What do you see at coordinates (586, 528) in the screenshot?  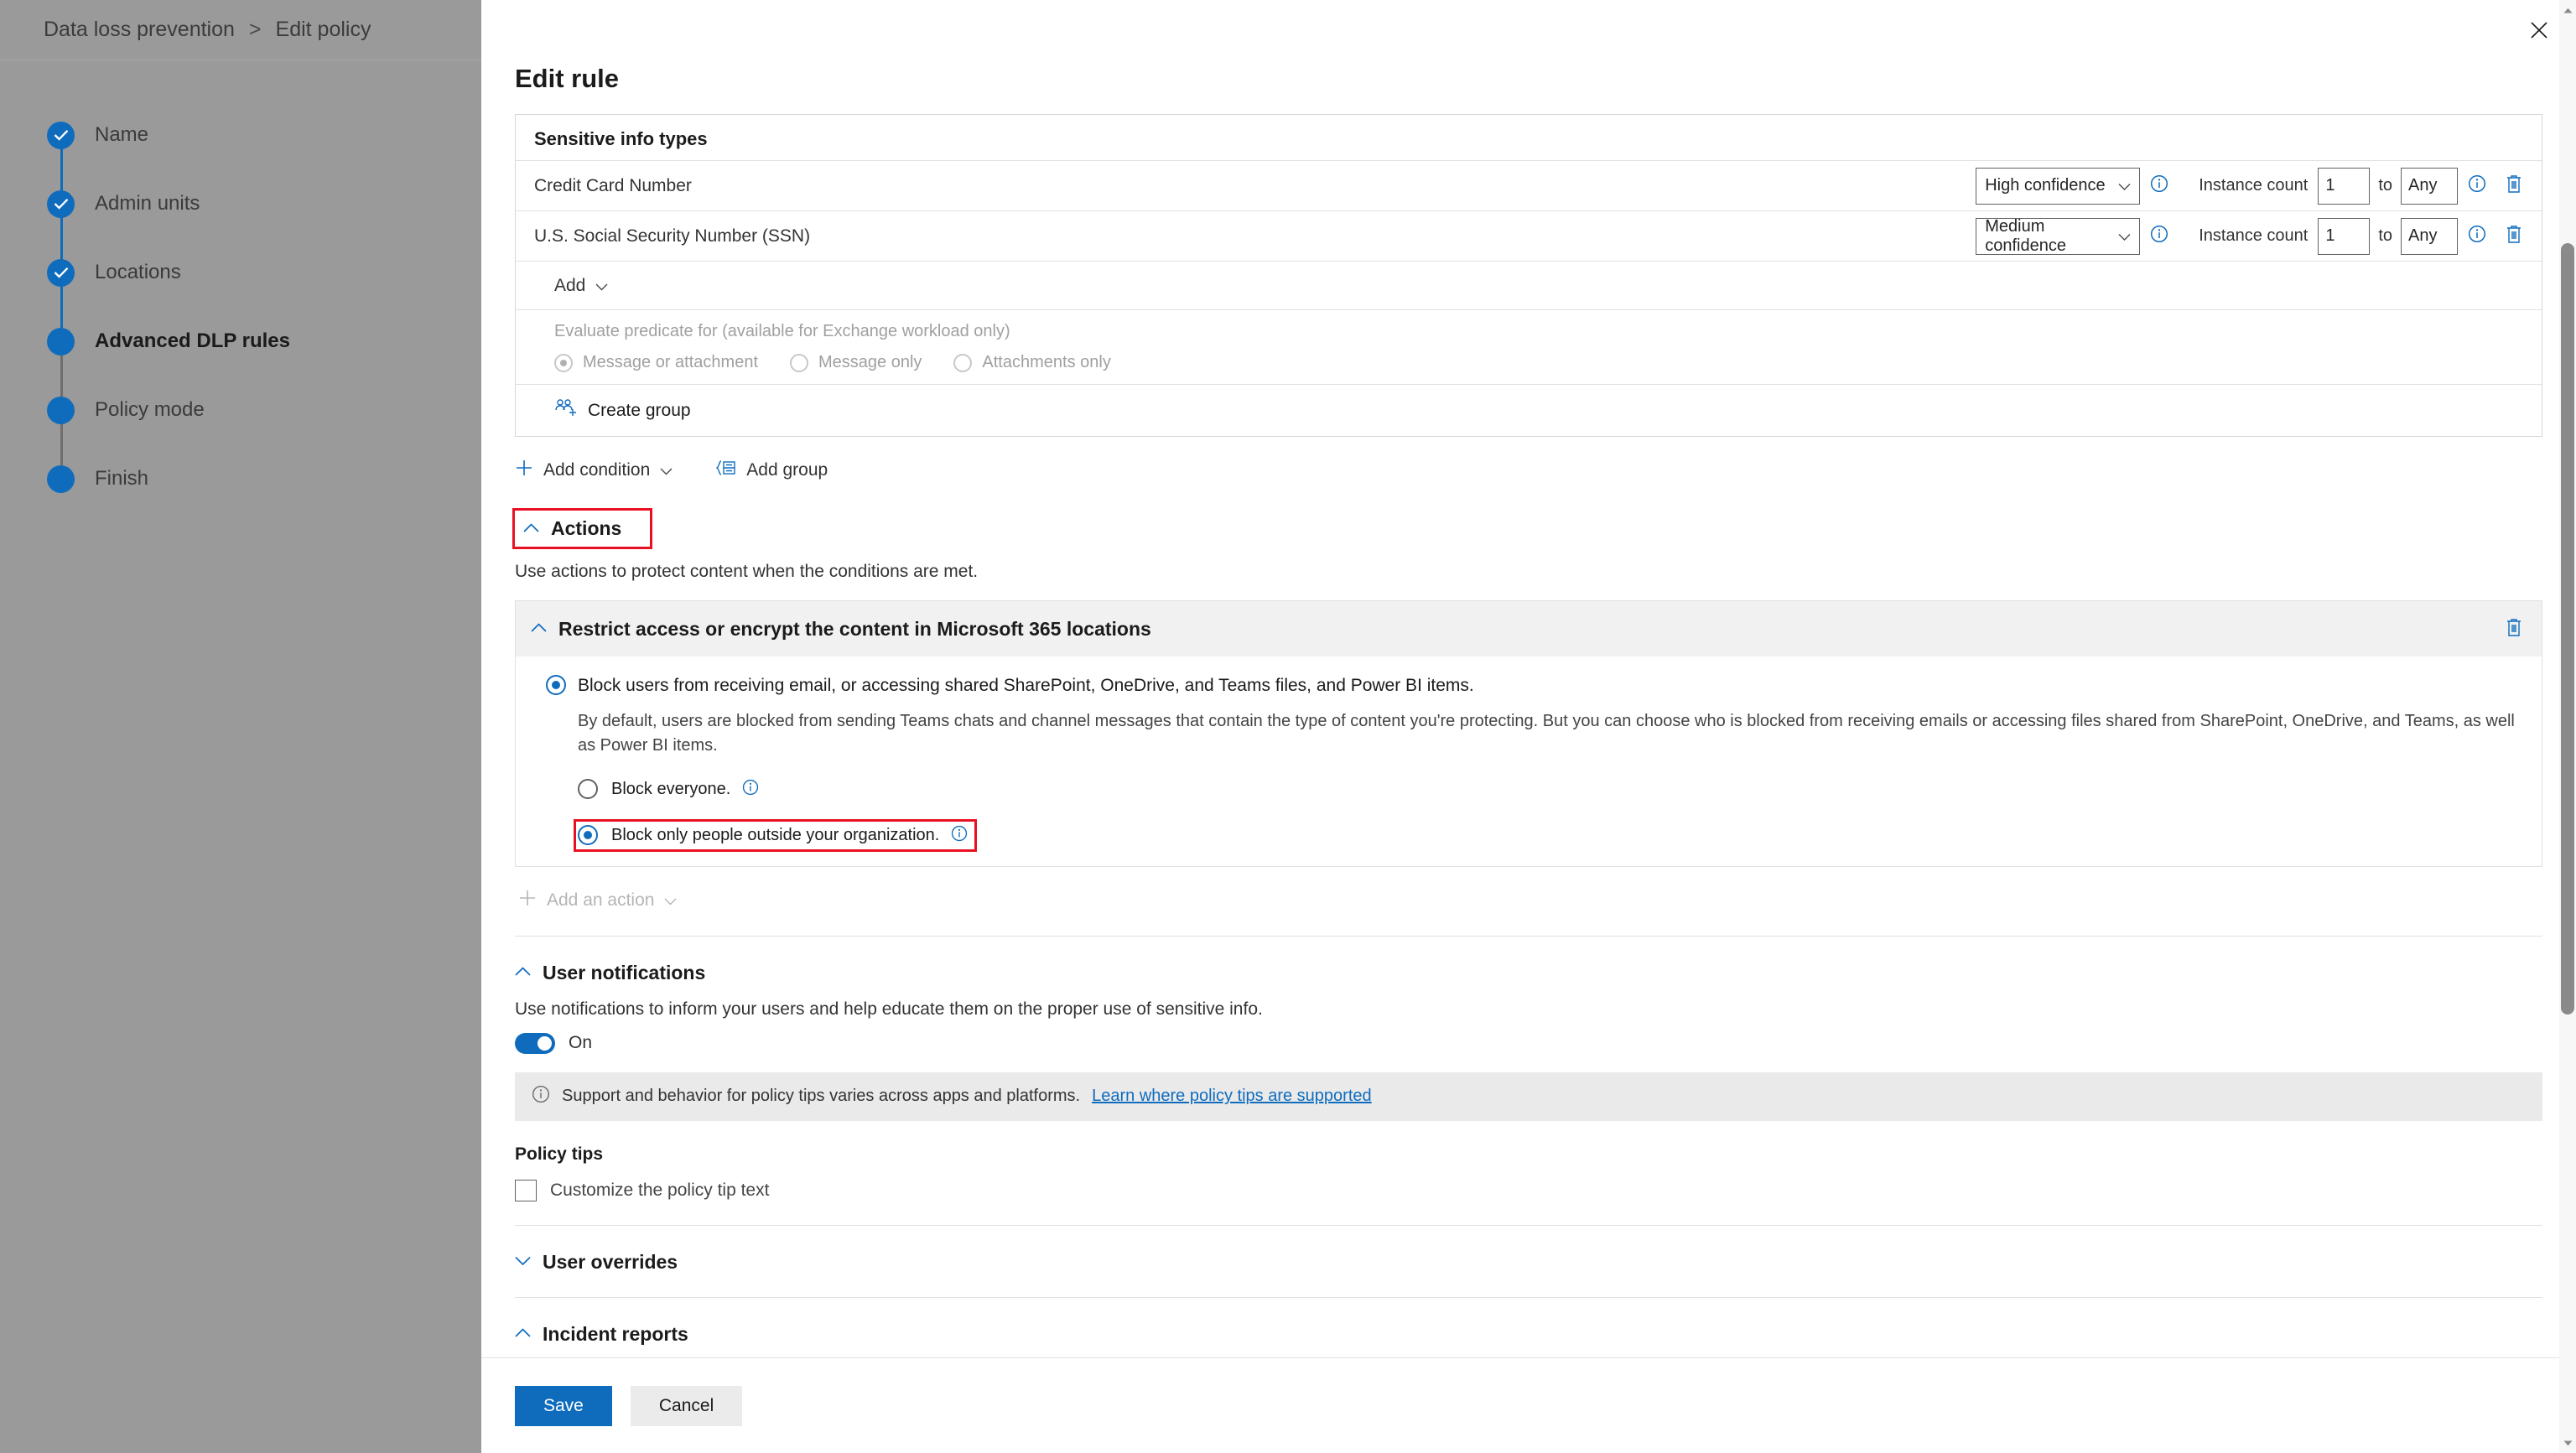 I see `actions-label: Actions` at bounding box center [586, 528].